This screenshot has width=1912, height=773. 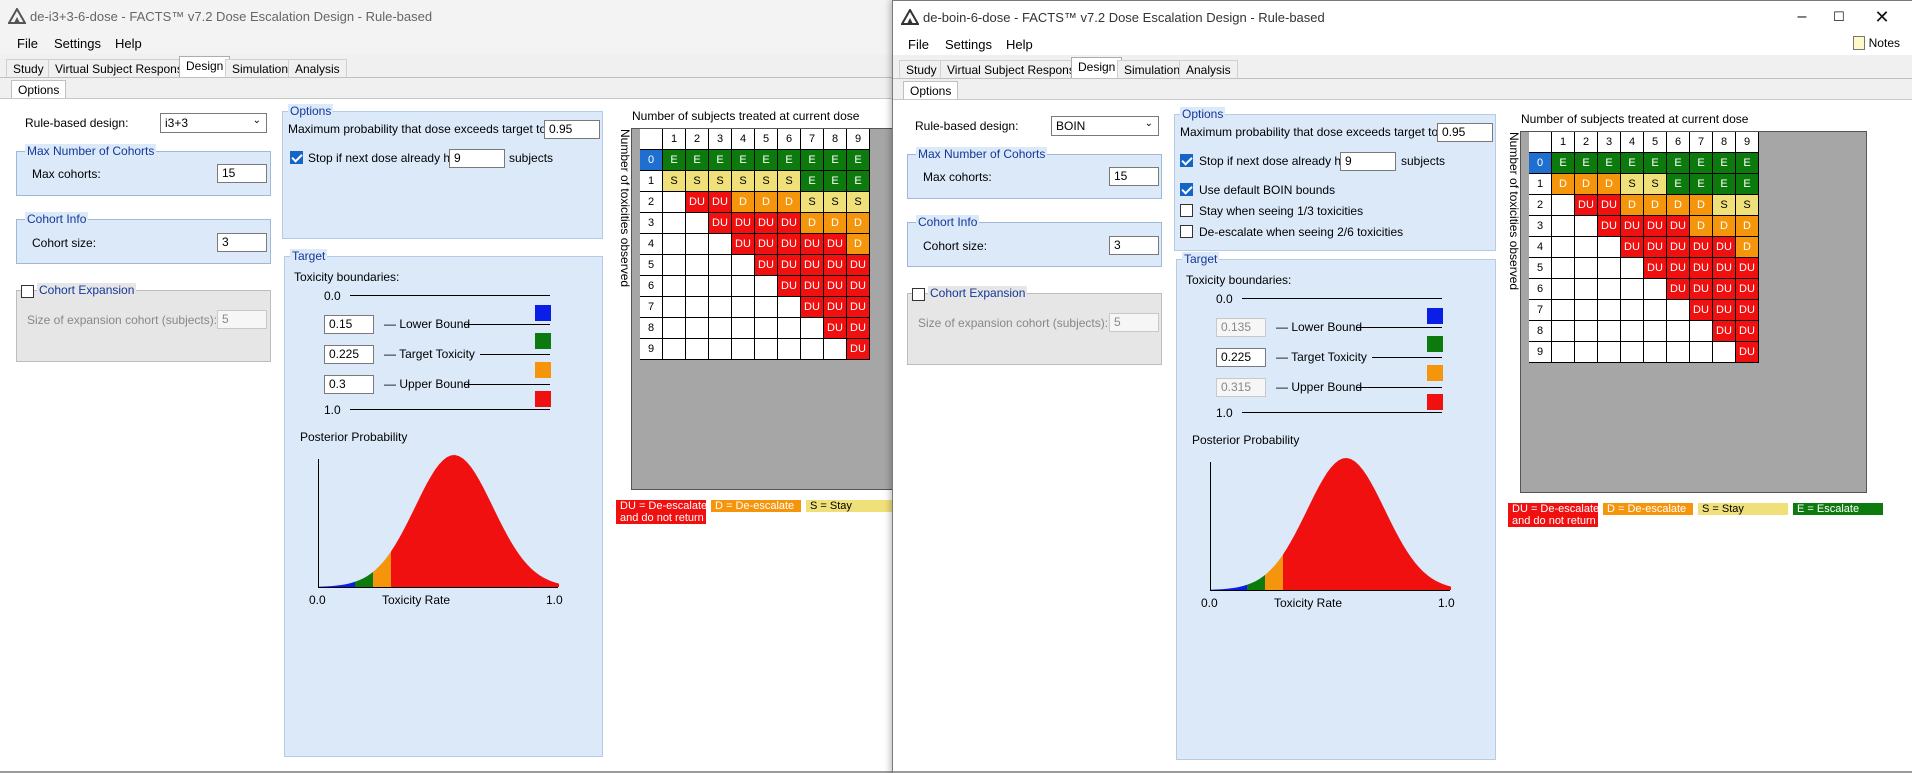 What do you see at coordinates (349, 324) in the screenshot?
I see `lower-bound-input: 0.15` at bounding box center [349, 324].